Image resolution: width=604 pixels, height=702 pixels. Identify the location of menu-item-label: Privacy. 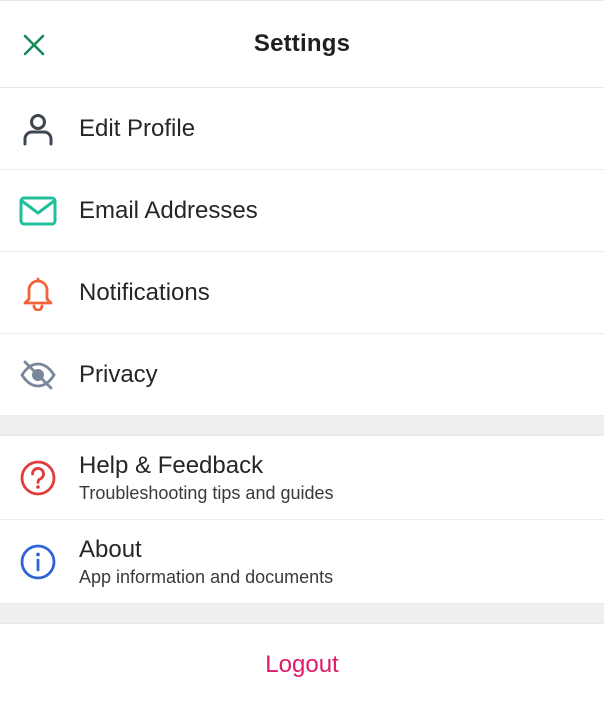
(118, 374).